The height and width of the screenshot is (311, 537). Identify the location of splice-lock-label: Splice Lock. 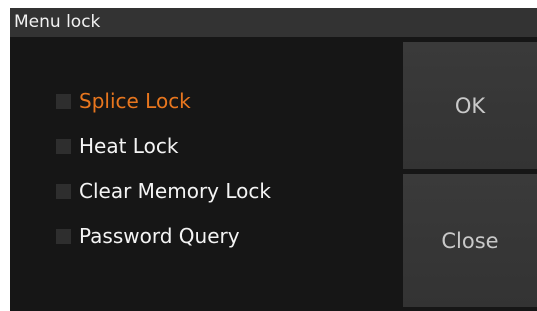
(135, 101).